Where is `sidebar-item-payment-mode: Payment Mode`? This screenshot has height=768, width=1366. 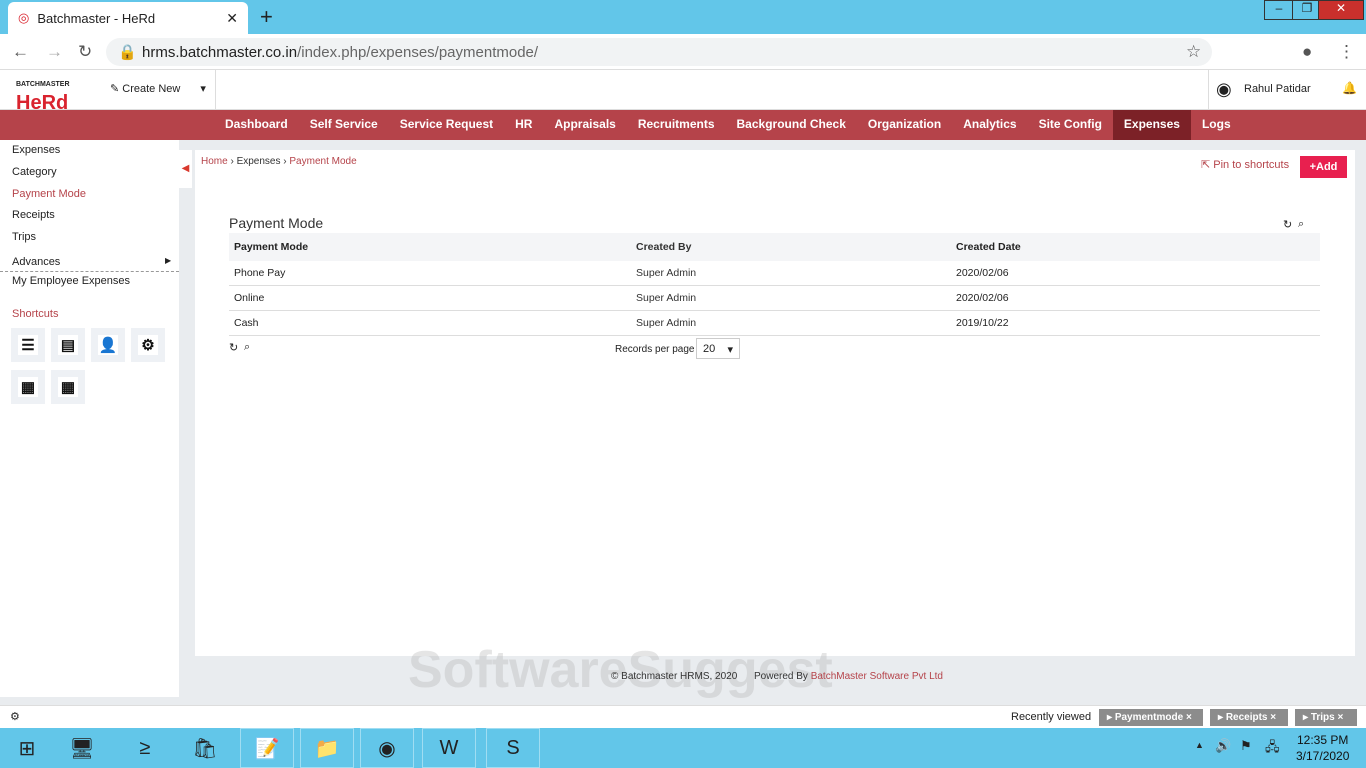 sidebar-item-payment-mode: Payment Mode is located at coordinates (49, 194).